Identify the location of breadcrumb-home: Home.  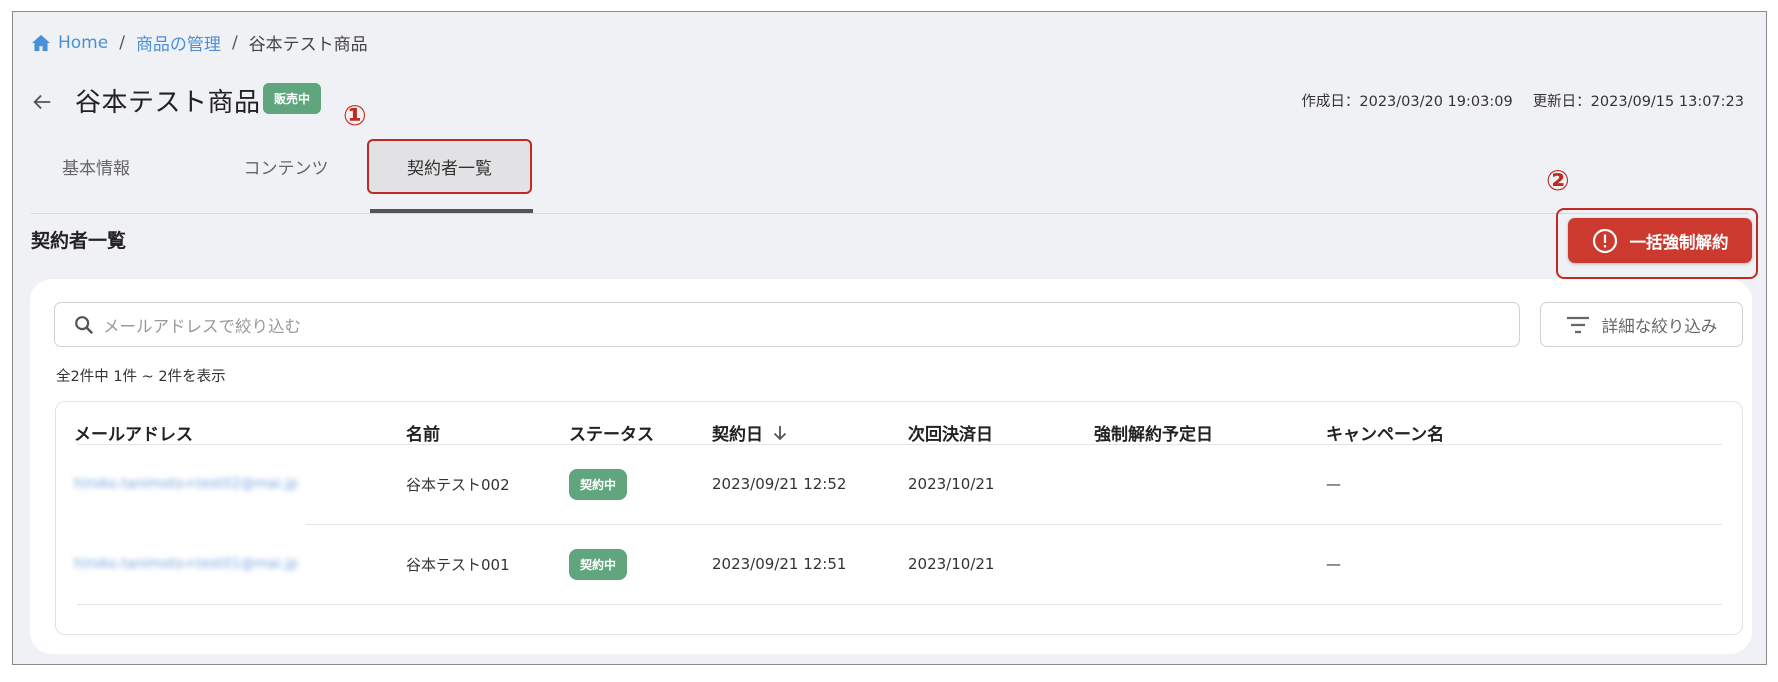
(83, 43).